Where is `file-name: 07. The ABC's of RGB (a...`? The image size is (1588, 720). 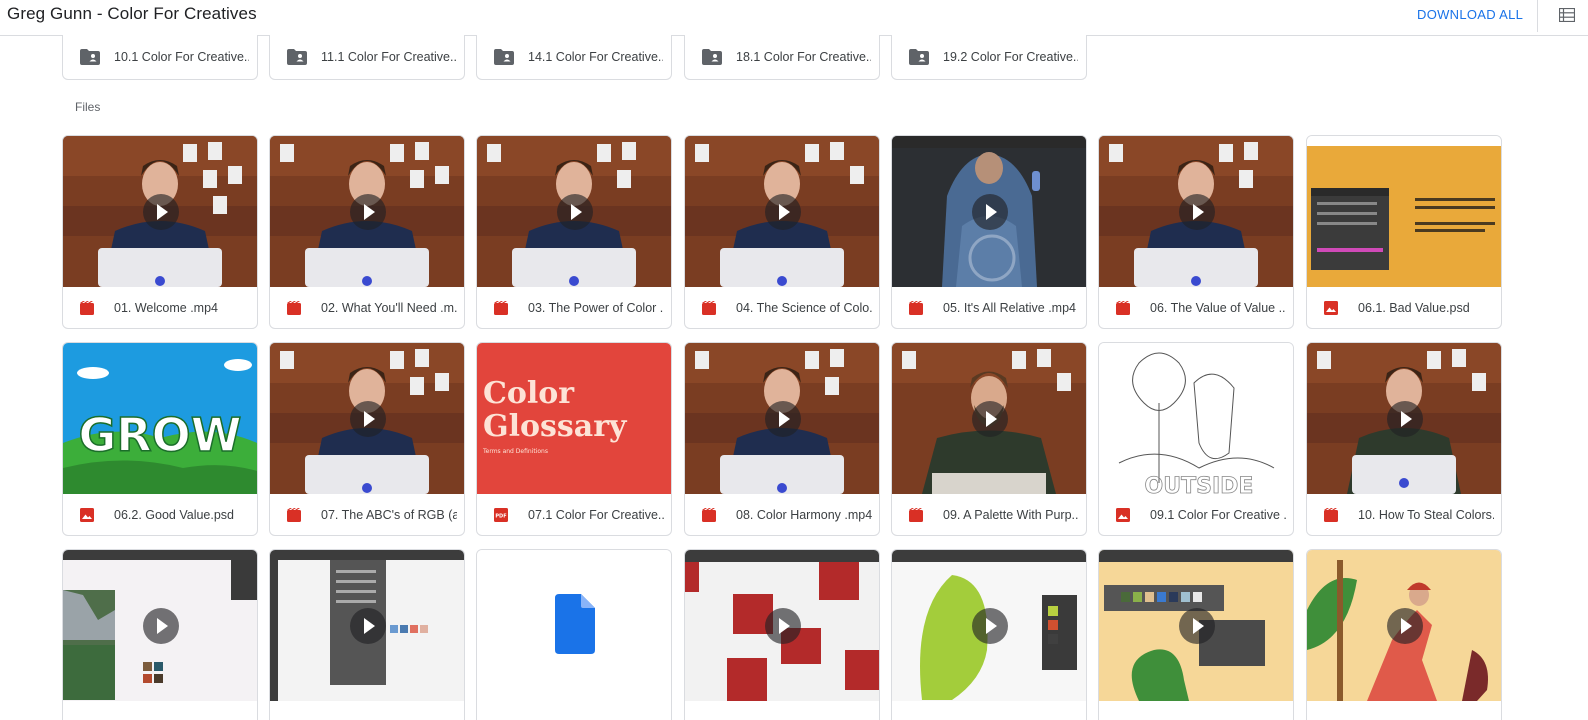 file-name: 07. The ABC's of RGB (a... is located at coordinates (389, 515).